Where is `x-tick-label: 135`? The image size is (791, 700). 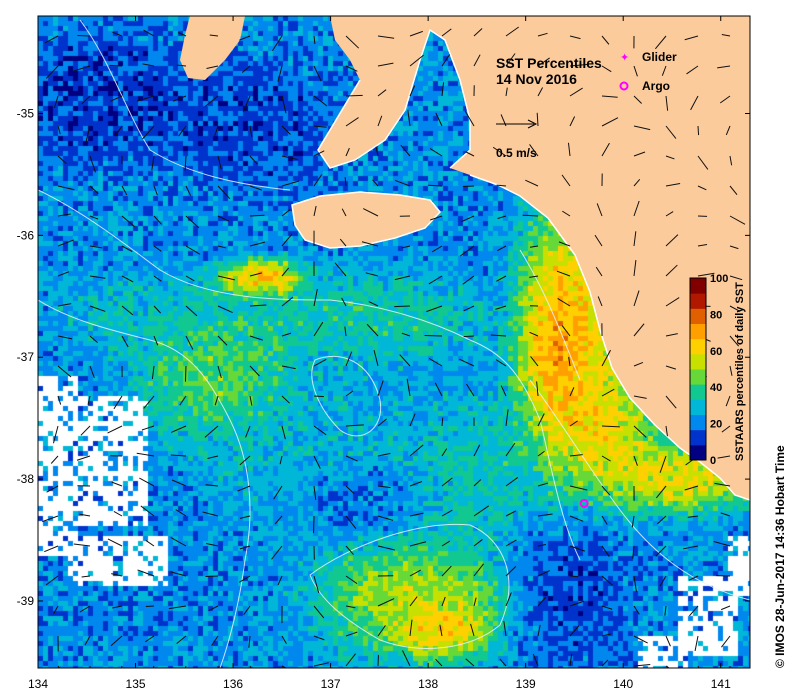
x-tick-label: 135 is located at coordinates (136, 684).